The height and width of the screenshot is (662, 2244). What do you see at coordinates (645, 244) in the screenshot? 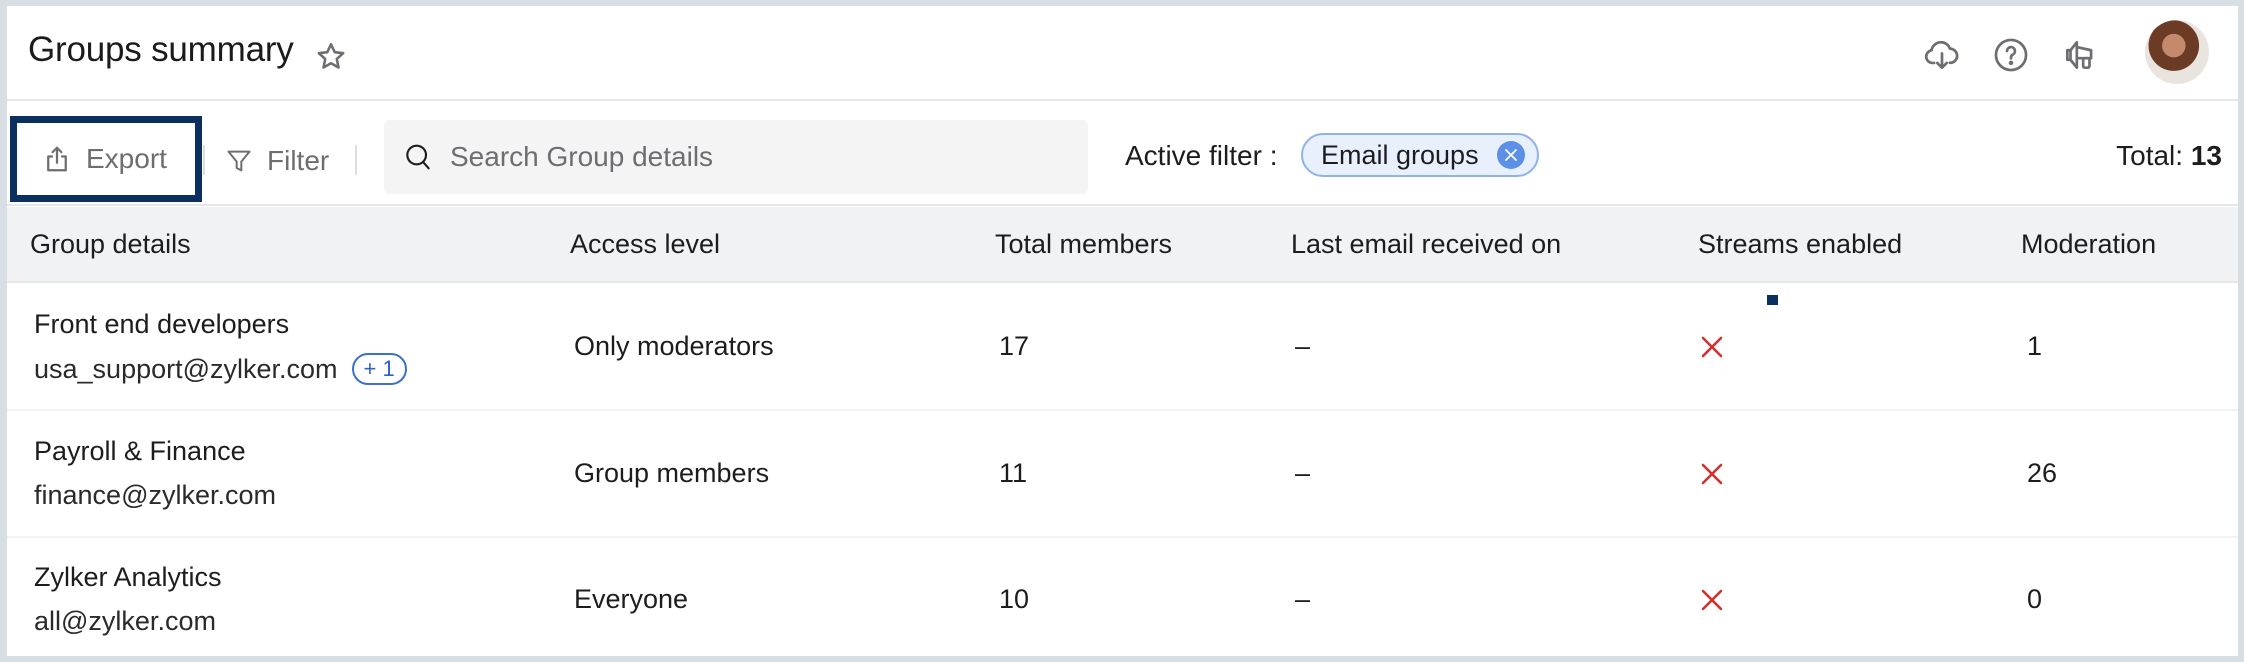
I see `column-header-access-level: Access level` at bounding box center [645, 244].